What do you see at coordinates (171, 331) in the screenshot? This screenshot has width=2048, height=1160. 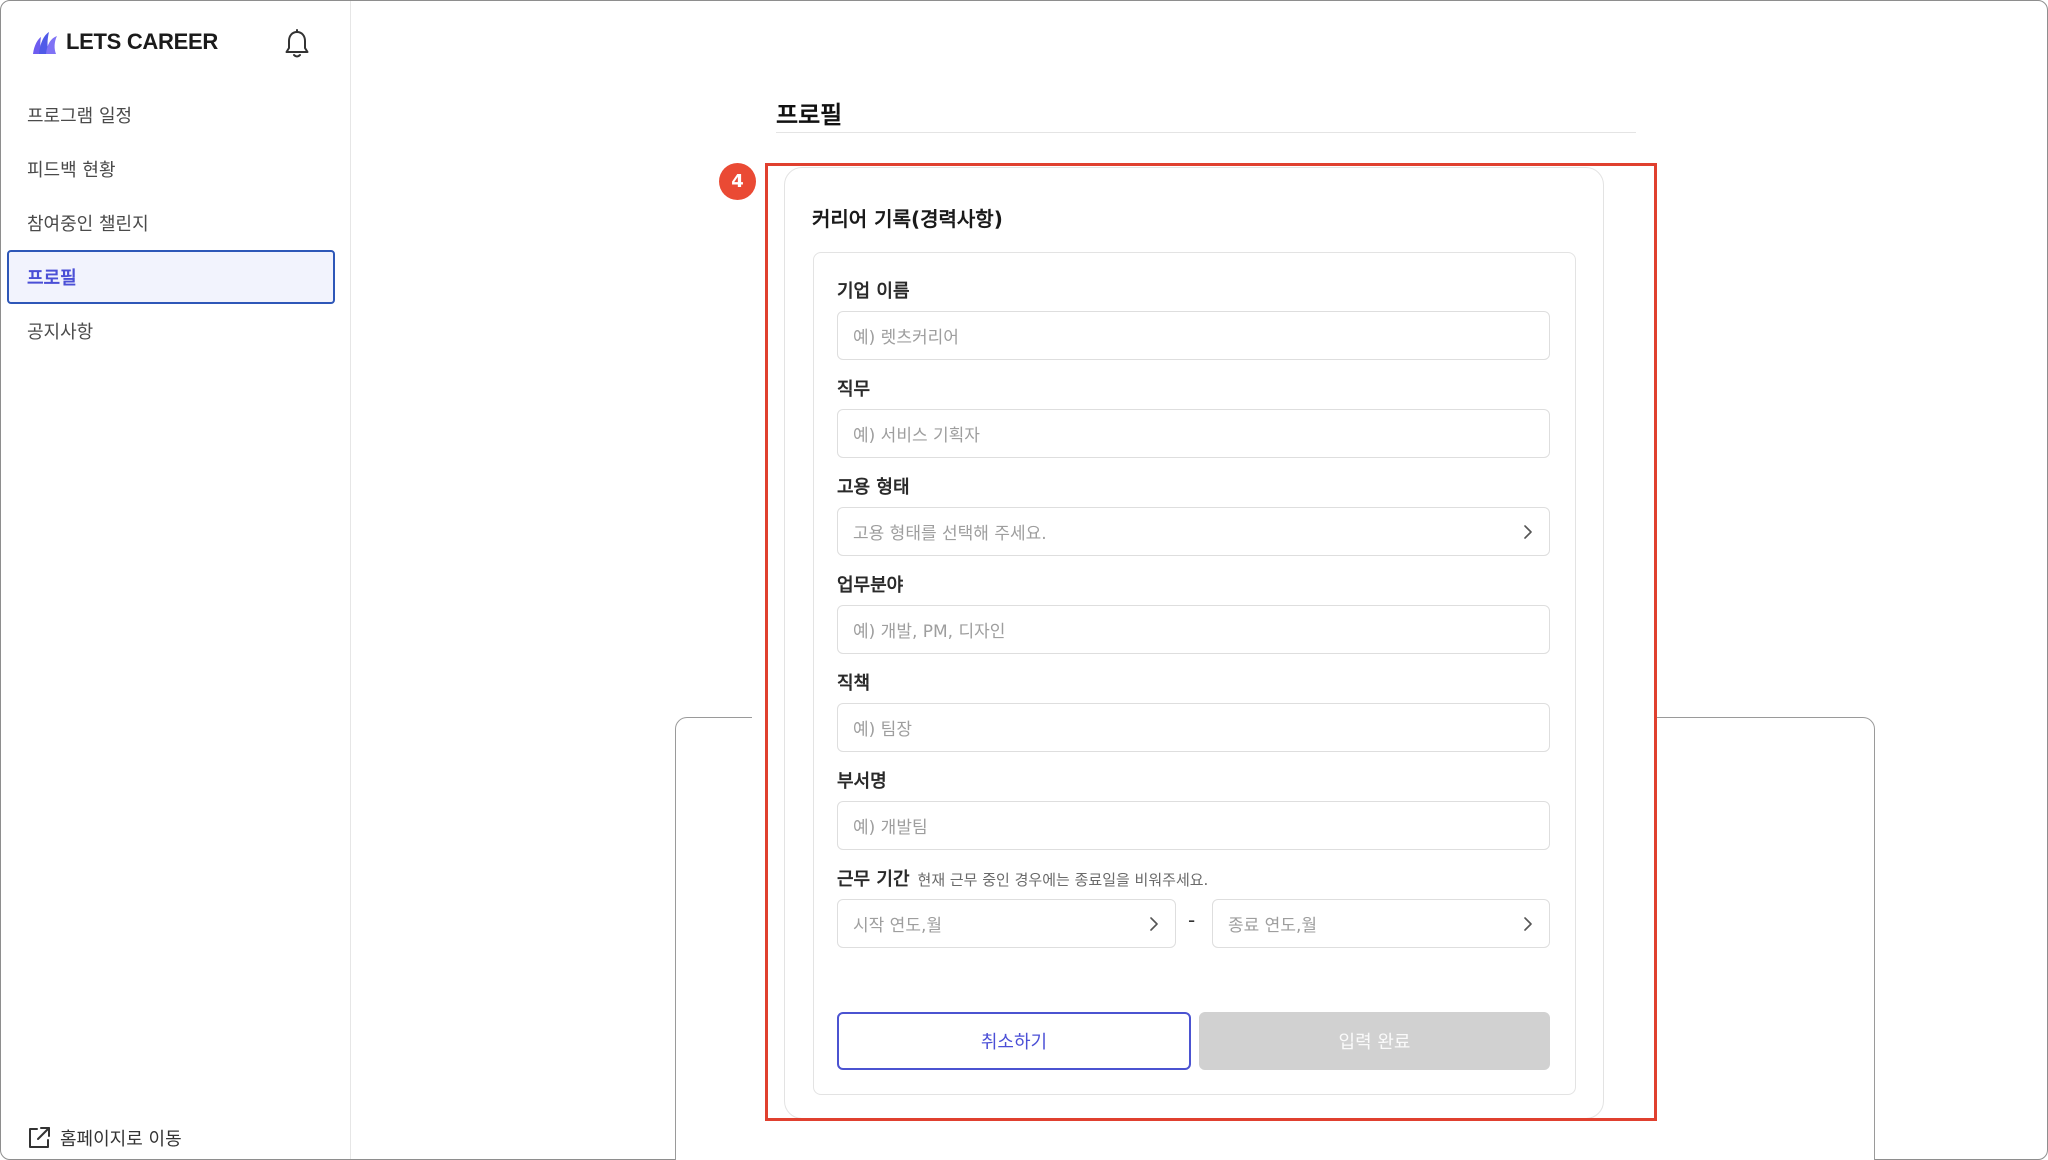 I see `sidebar-item-notices: 공지사항` at bounding box center [171, 331].